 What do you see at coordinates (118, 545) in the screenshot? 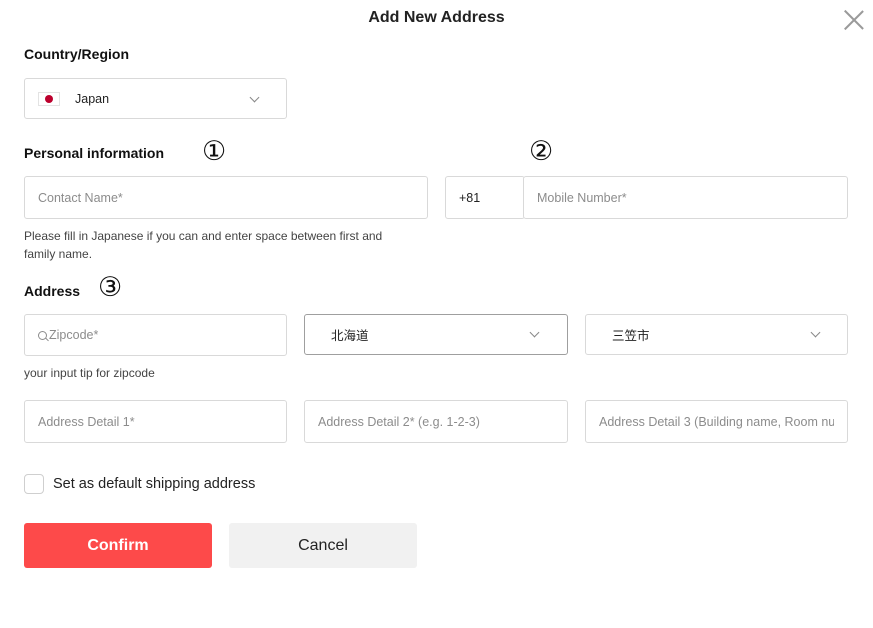
I see `confirm-button: Confirm` at bounding box center [118, 545].